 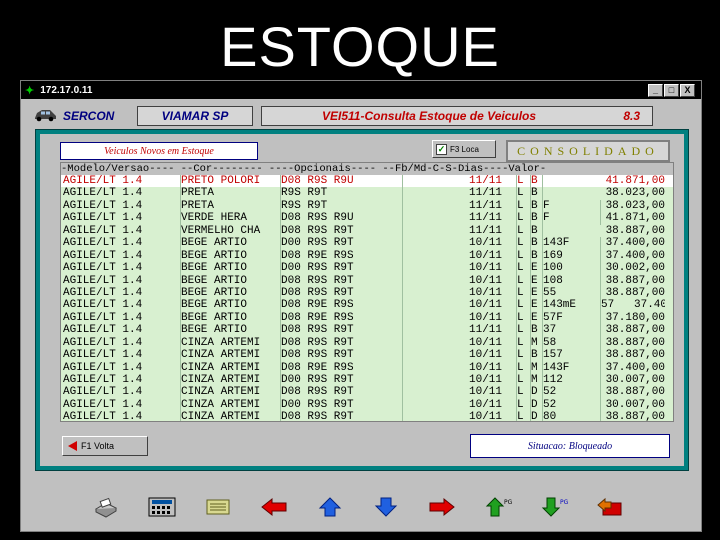 I want to click on stock-type-label: Veiculos Novos em Estoque, so click(x=159, y=151).